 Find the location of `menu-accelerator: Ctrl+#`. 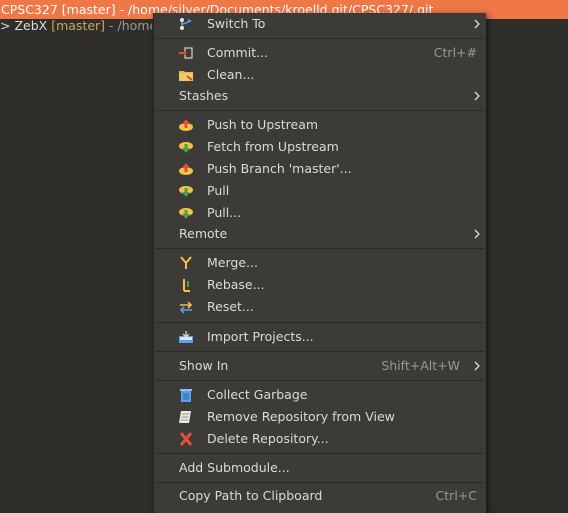

menu-accelerator: Ctrl+# is located at coordinates (455, 52).